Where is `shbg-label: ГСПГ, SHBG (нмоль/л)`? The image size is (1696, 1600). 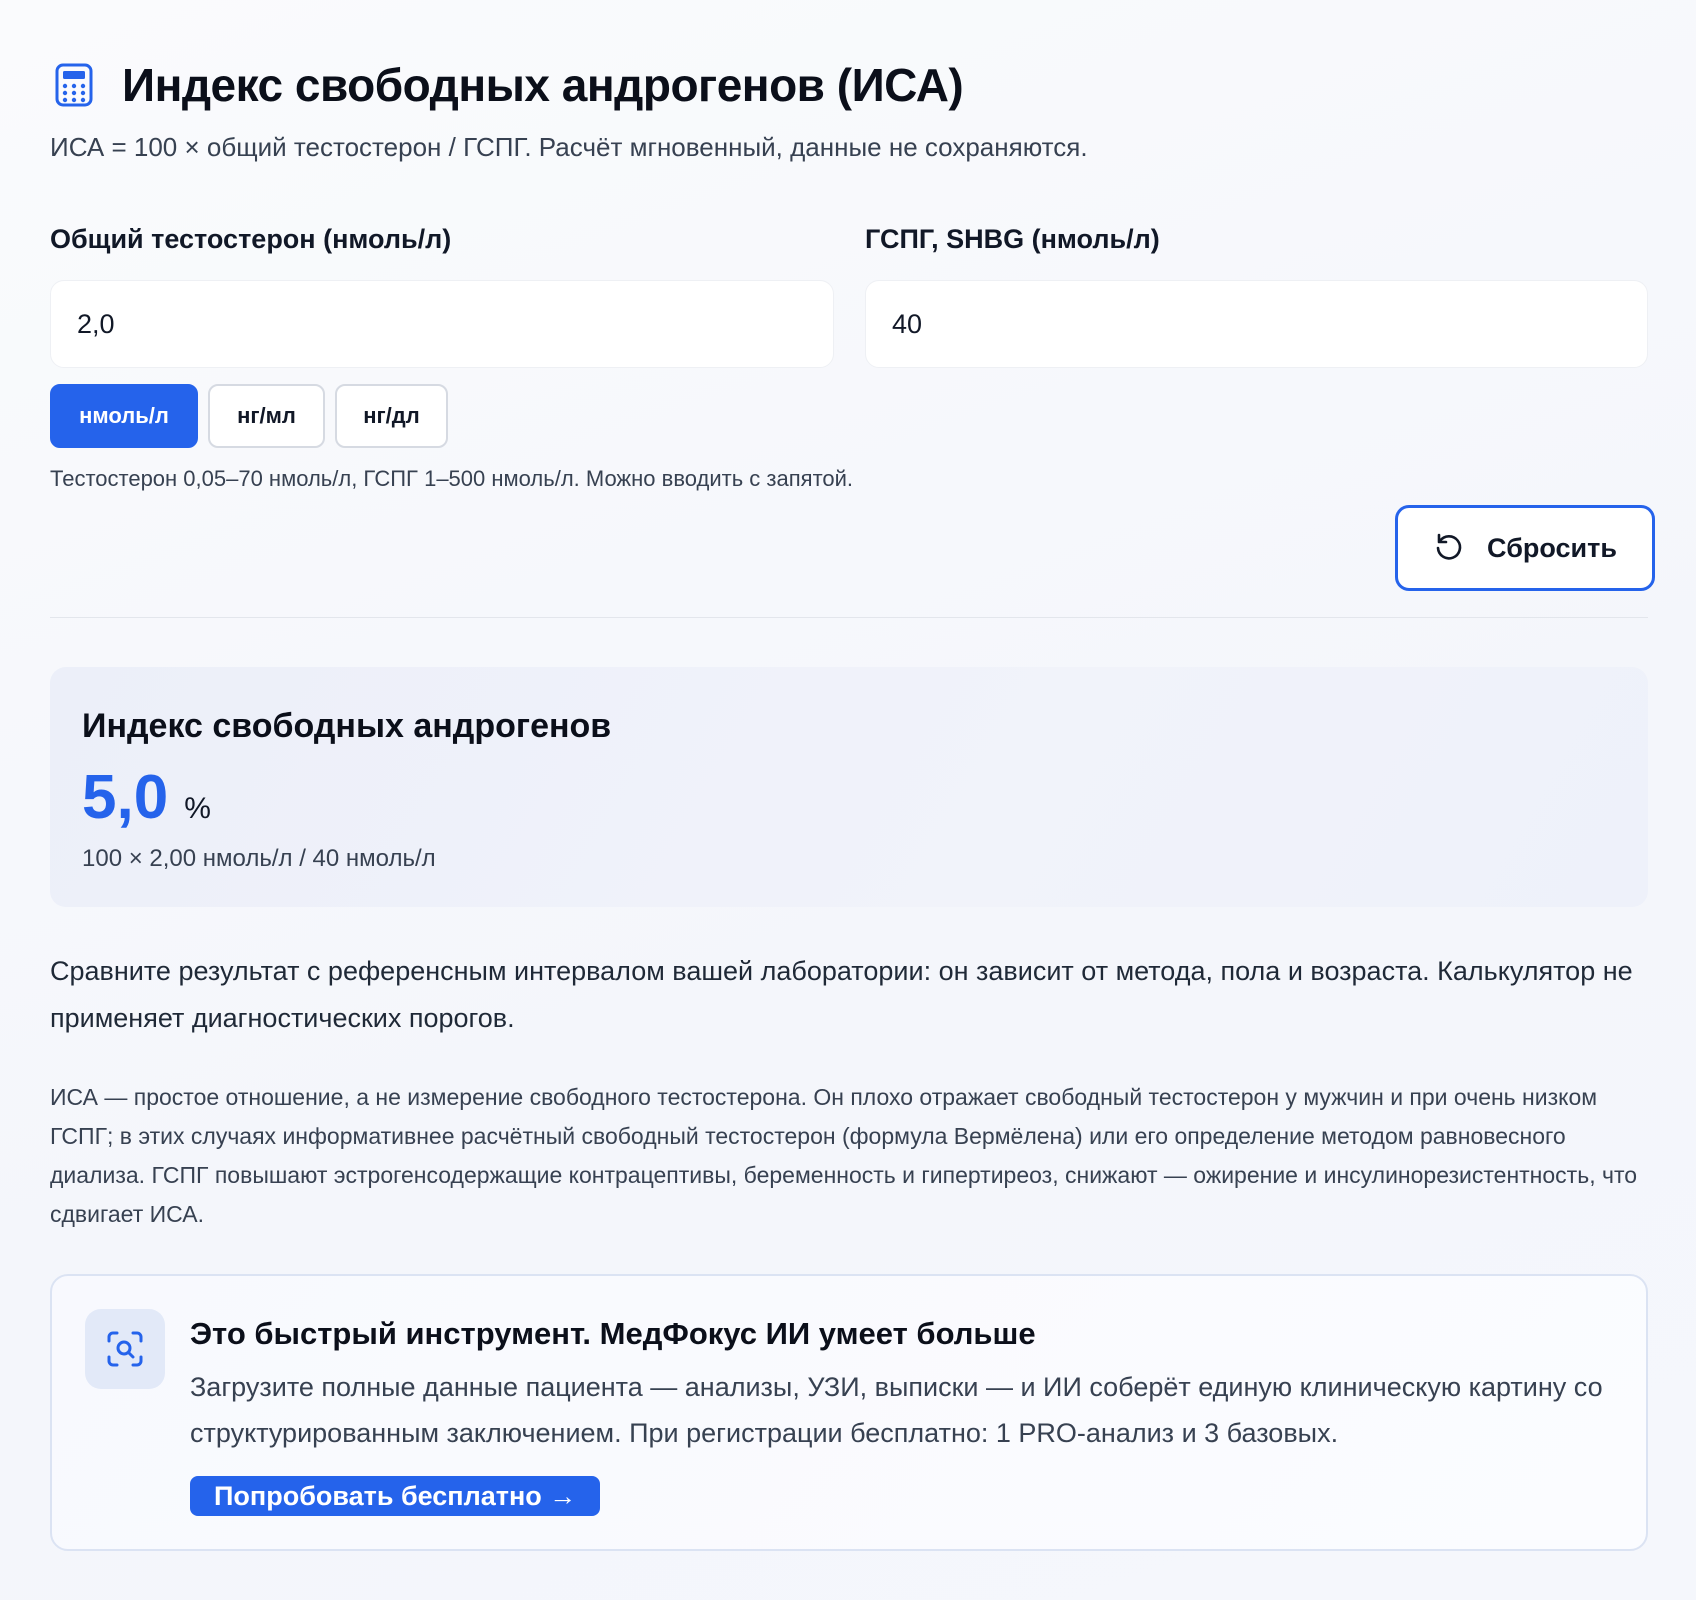 shbg-label: ГСПГ, SHBG (нмоль/л) is located at coordinates (1012, 239).